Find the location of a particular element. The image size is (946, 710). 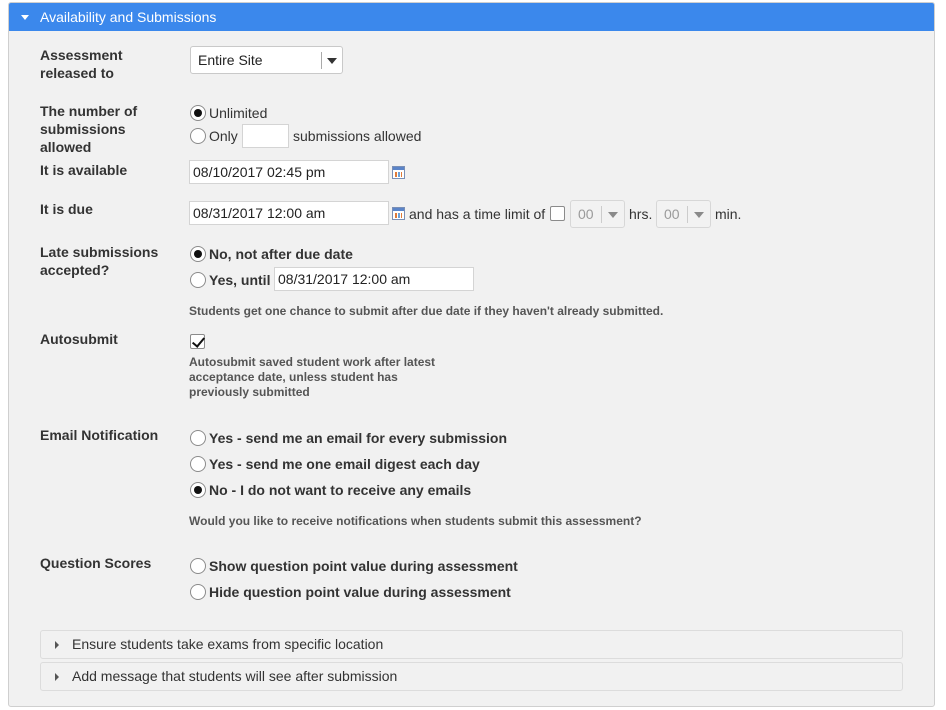

scores-hide-radio is located at coordinates (198, 592).